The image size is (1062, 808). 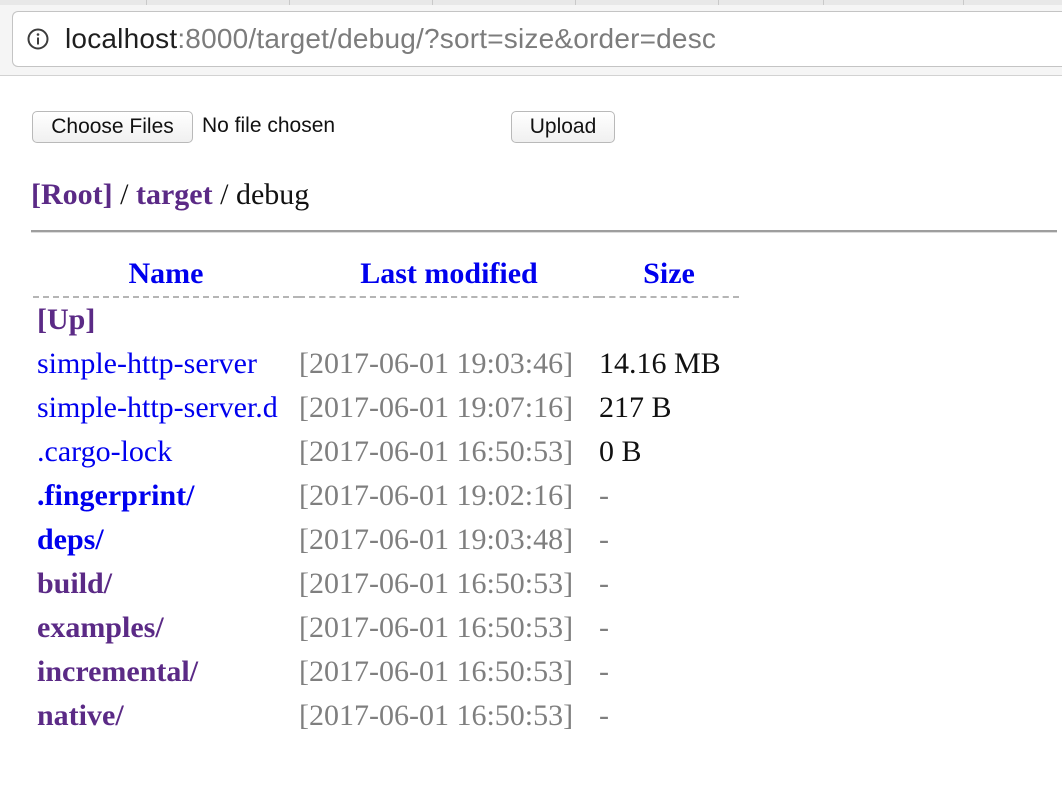 I want to click on table-row: .cargo-lock [2017-06-01 16:50:53] 0 B, so click(x=386, y=452).